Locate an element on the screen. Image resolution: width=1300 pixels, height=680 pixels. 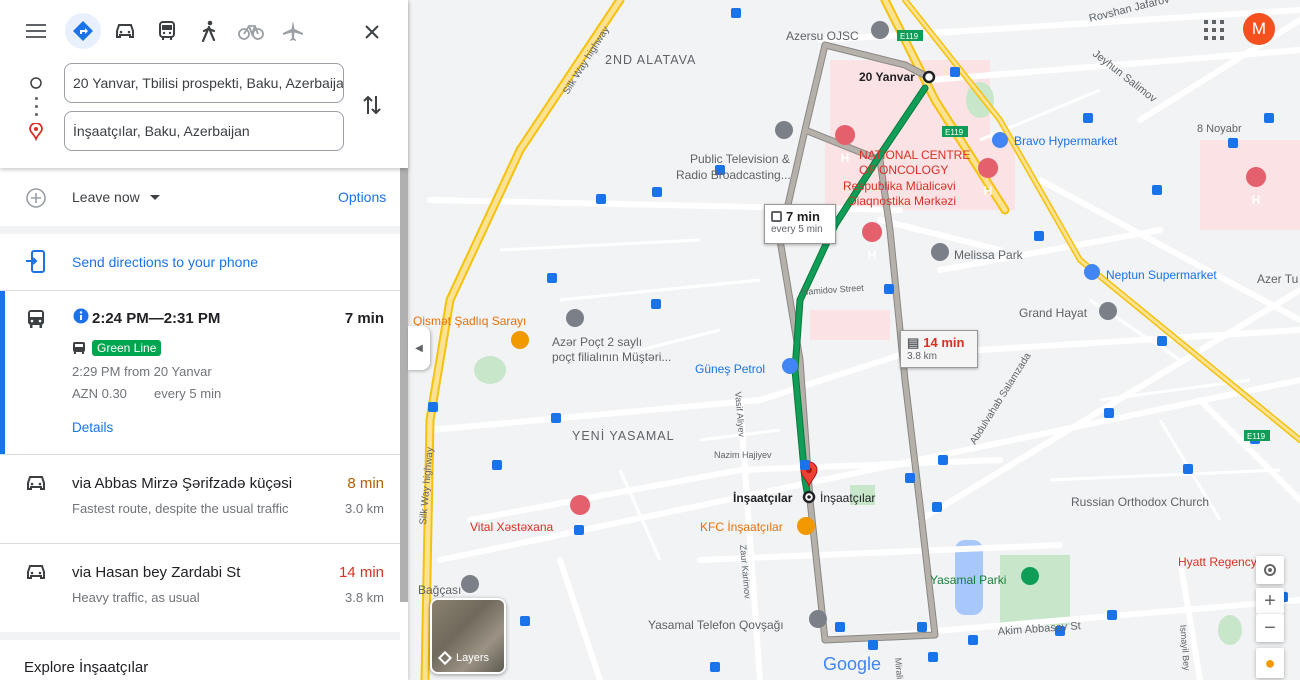
options-button: Options is located at coordinates (362, 197).